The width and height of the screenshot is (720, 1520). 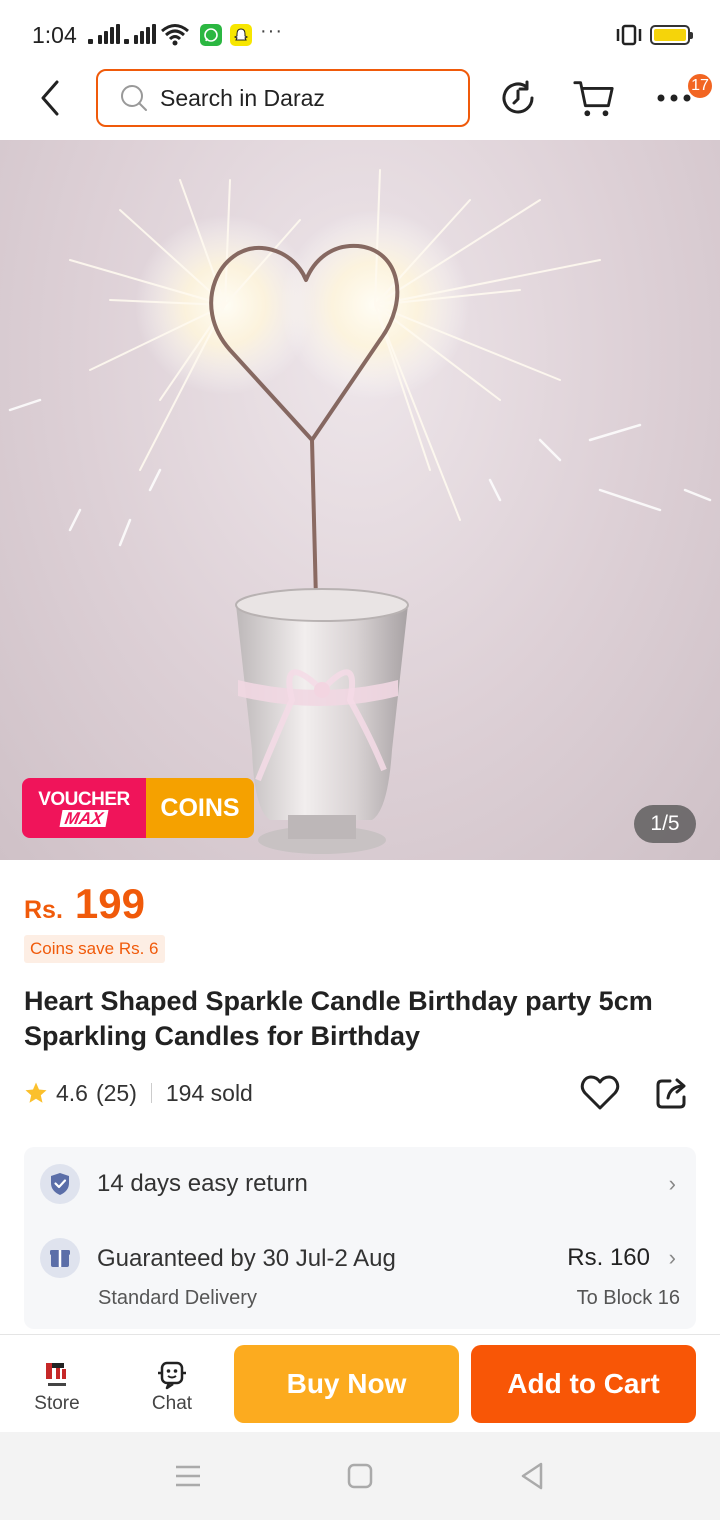 I want to click on voucher-max-coins-badge: VOUCHER MAX COINS, so click(x=138, y=808).